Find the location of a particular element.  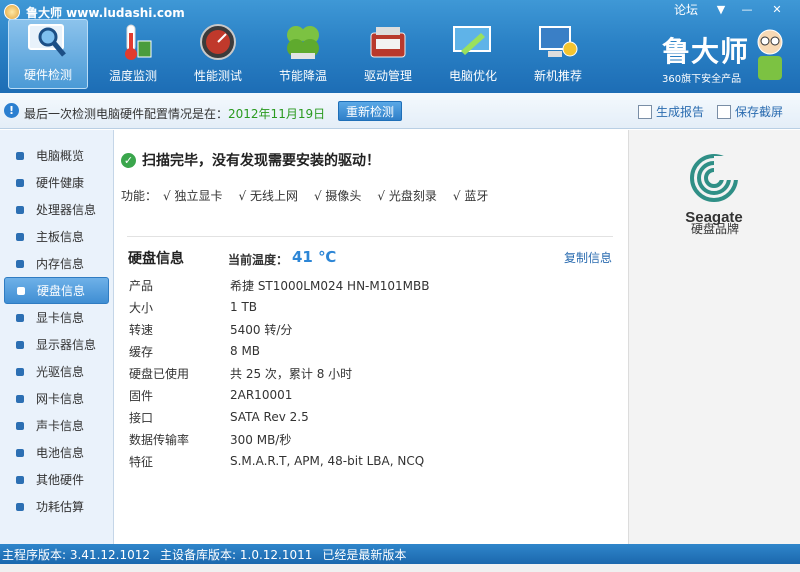

property-key: 数据传输率 is located at coordinates (159, 439).